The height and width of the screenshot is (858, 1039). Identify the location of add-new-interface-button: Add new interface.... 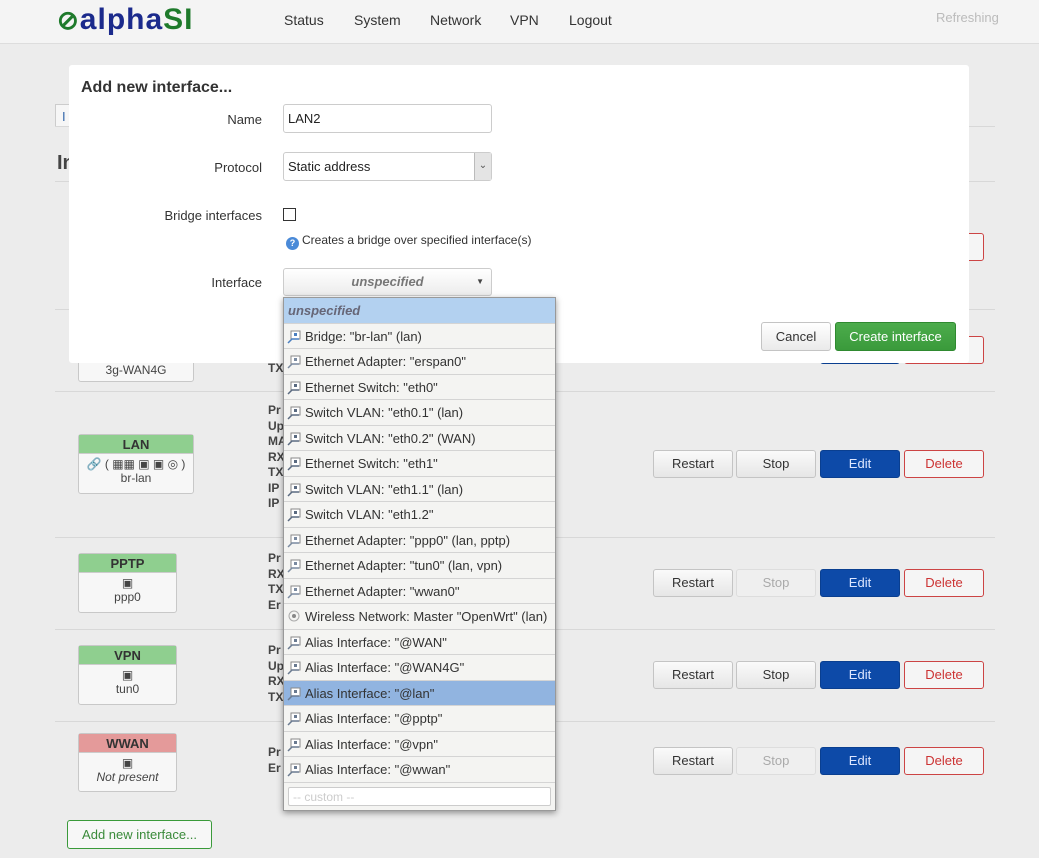
(139, 834).